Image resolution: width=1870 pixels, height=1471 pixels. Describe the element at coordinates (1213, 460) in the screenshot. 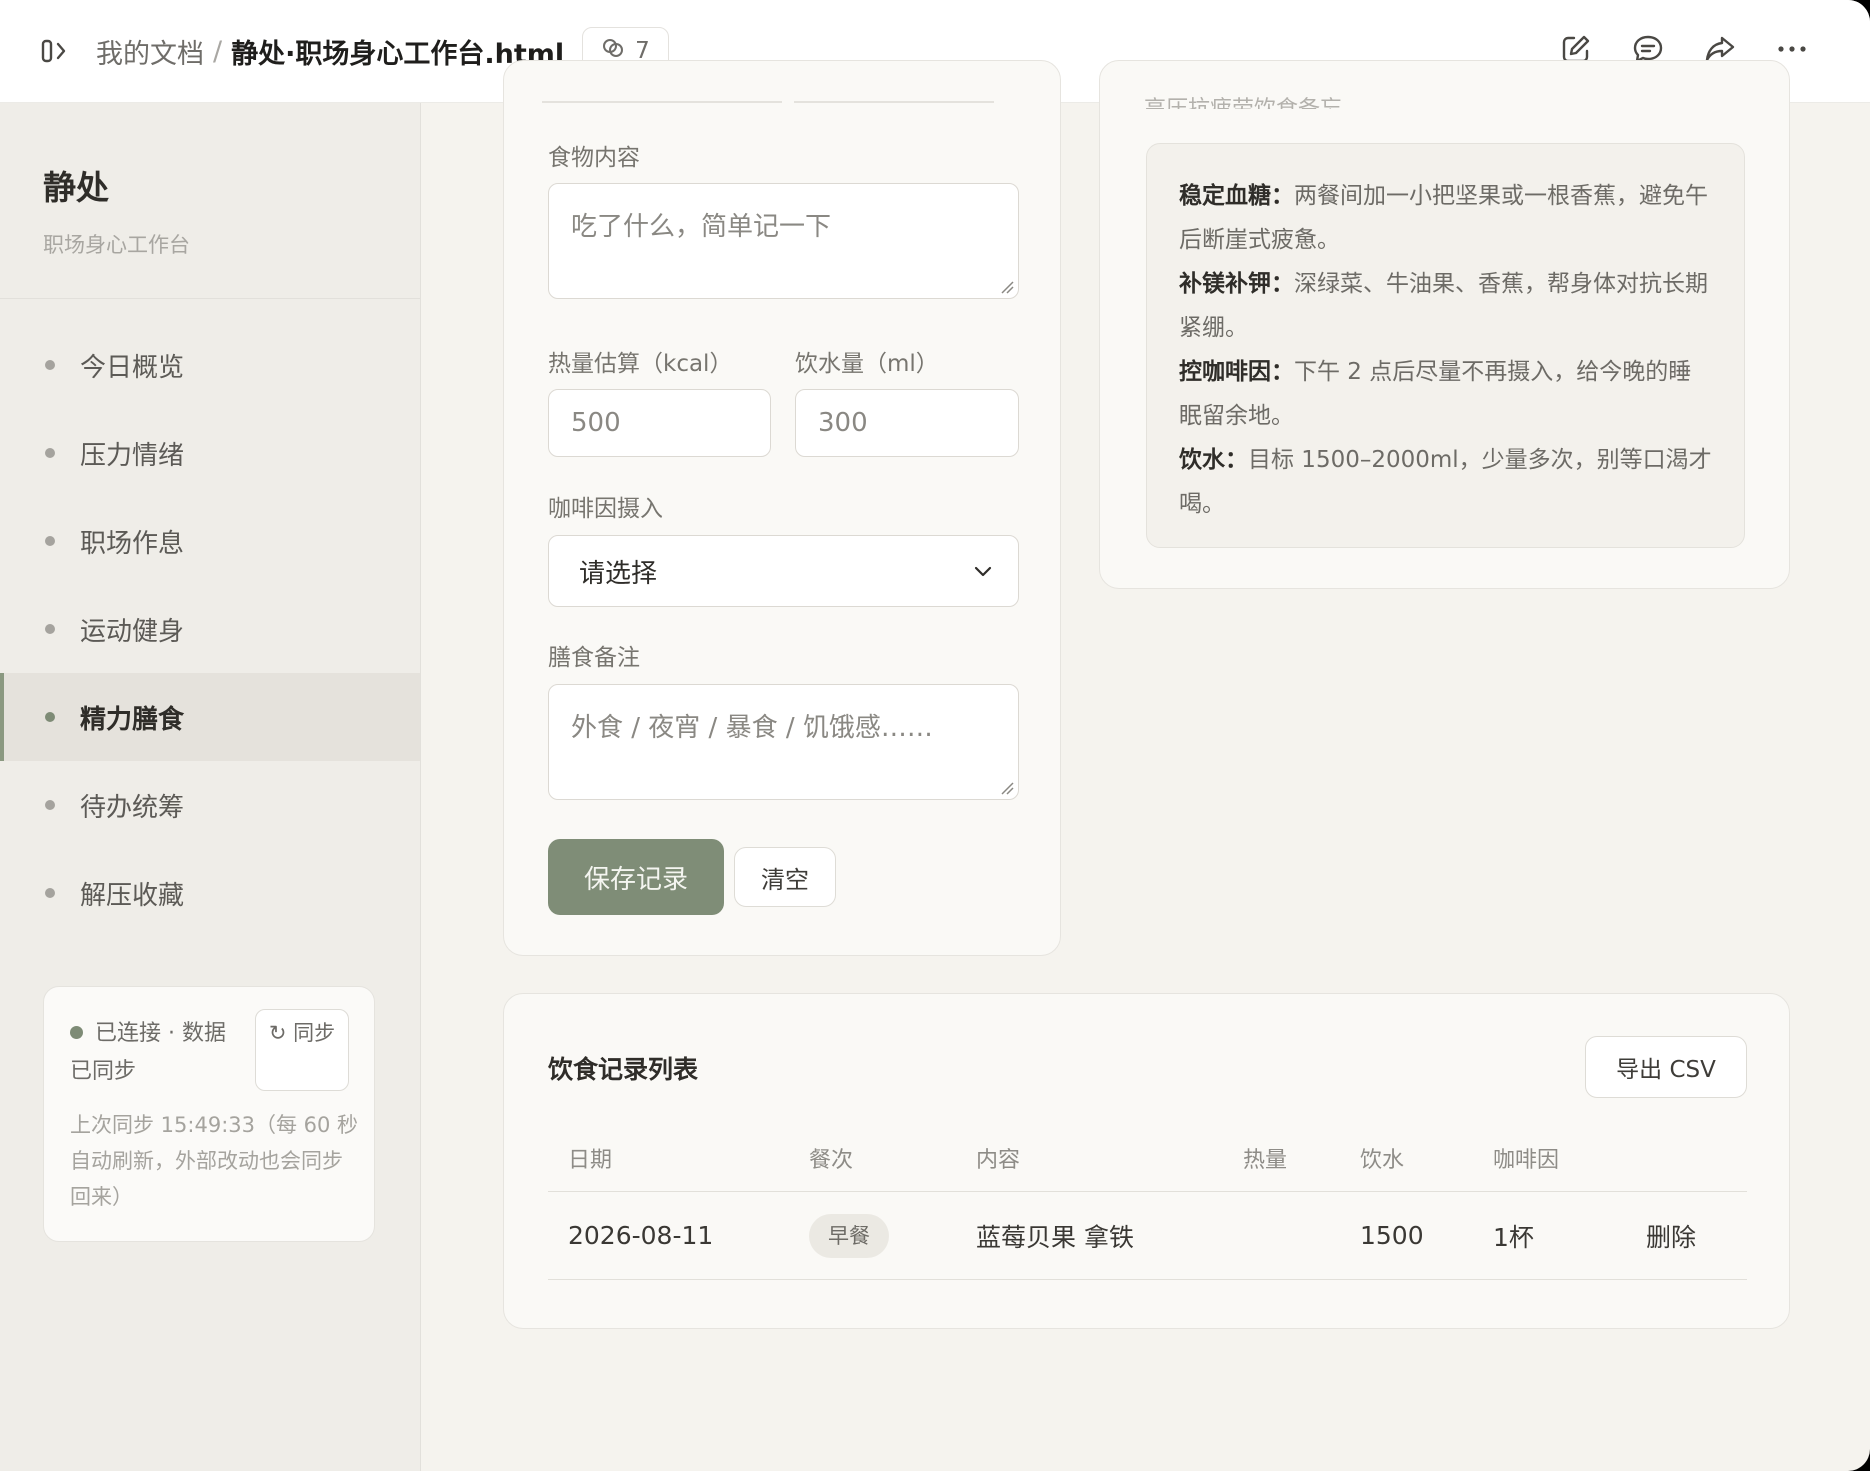

I see `tip-title: 饮水：` at that location.